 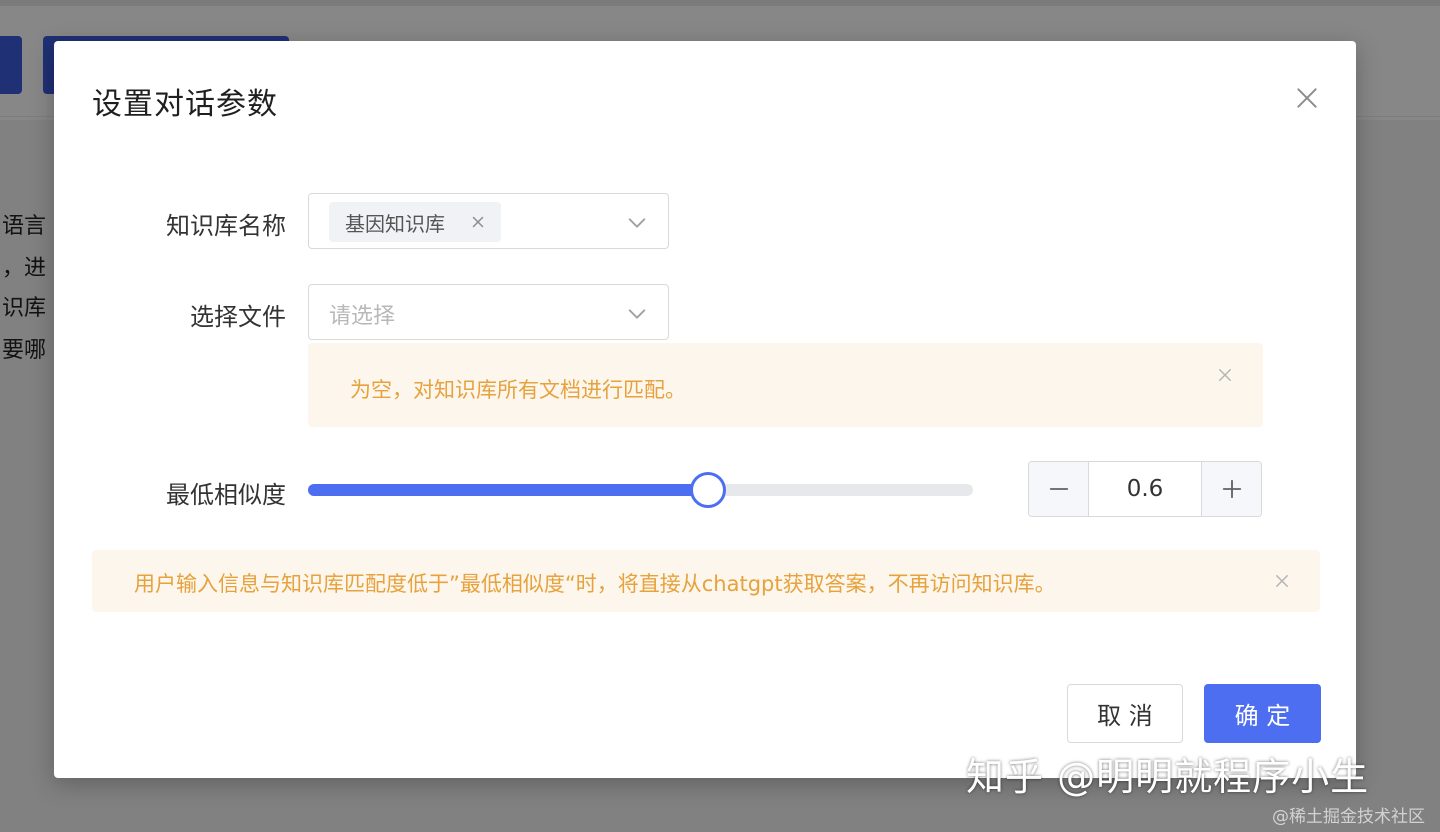 What do you see at coordinates (185, 104) in the screenshot?
I see `dialog-title: 设置对话参数` at bounding box center [185, 104].